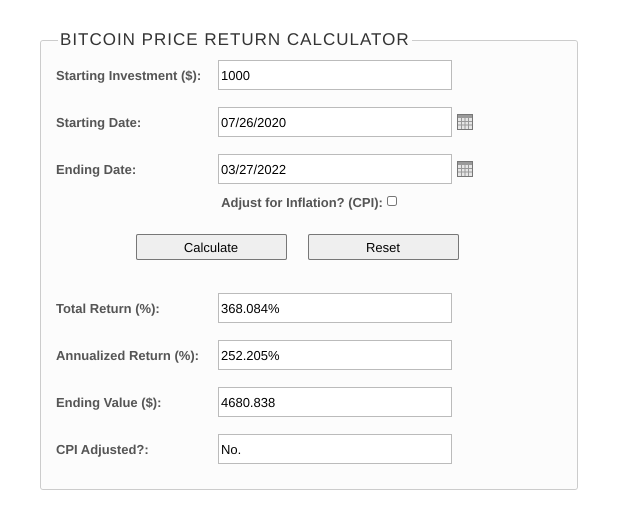  What do you see at coordinates (335, 355) in the screenshot?
I see `output-field: 252.205%` at bounding box center [335, 355].